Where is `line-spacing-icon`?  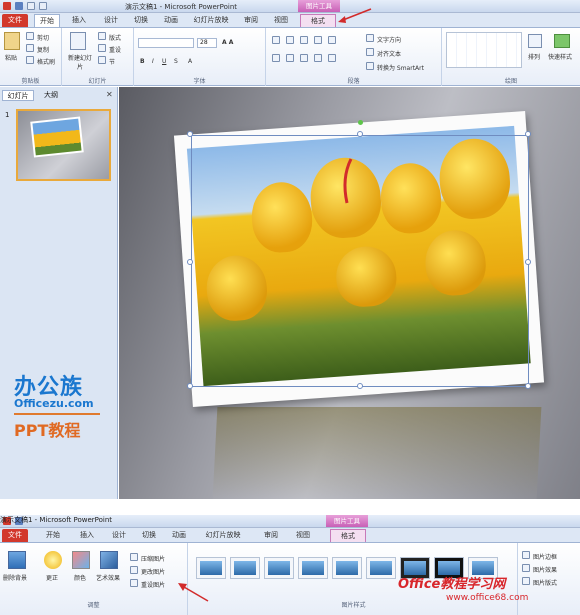 line-spacing-icon is located at coordinates (332, 40).